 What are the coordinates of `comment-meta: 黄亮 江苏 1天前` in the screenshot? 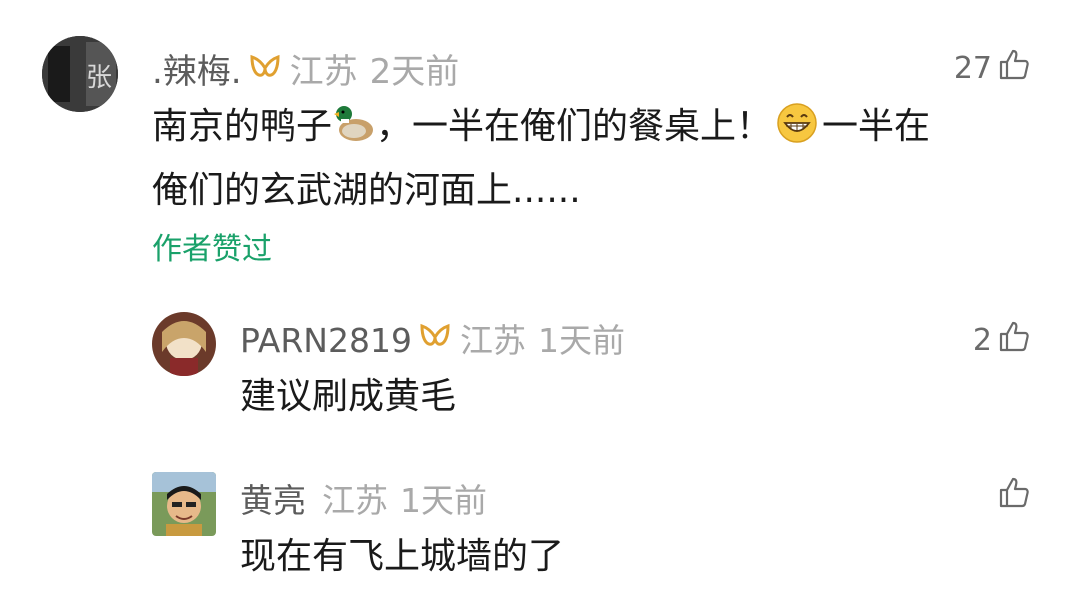 It's located at (363, 497).